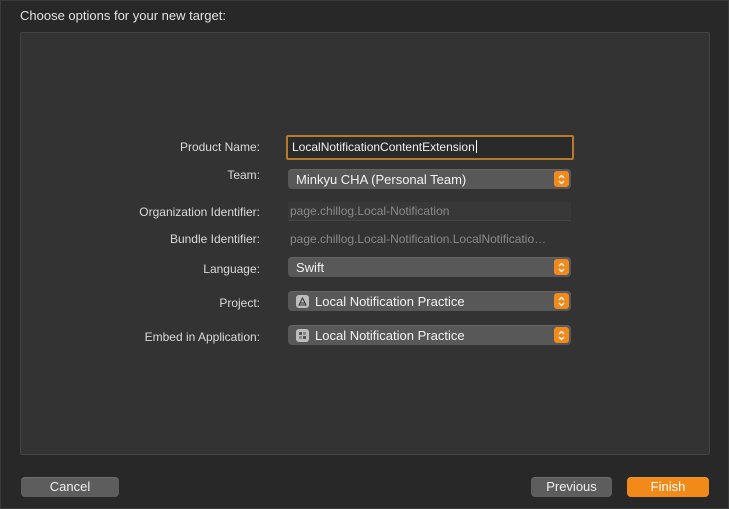  Describe the element at coordinates (302, 301) in the screenshot. I see `xcode-project-icon` at that location.